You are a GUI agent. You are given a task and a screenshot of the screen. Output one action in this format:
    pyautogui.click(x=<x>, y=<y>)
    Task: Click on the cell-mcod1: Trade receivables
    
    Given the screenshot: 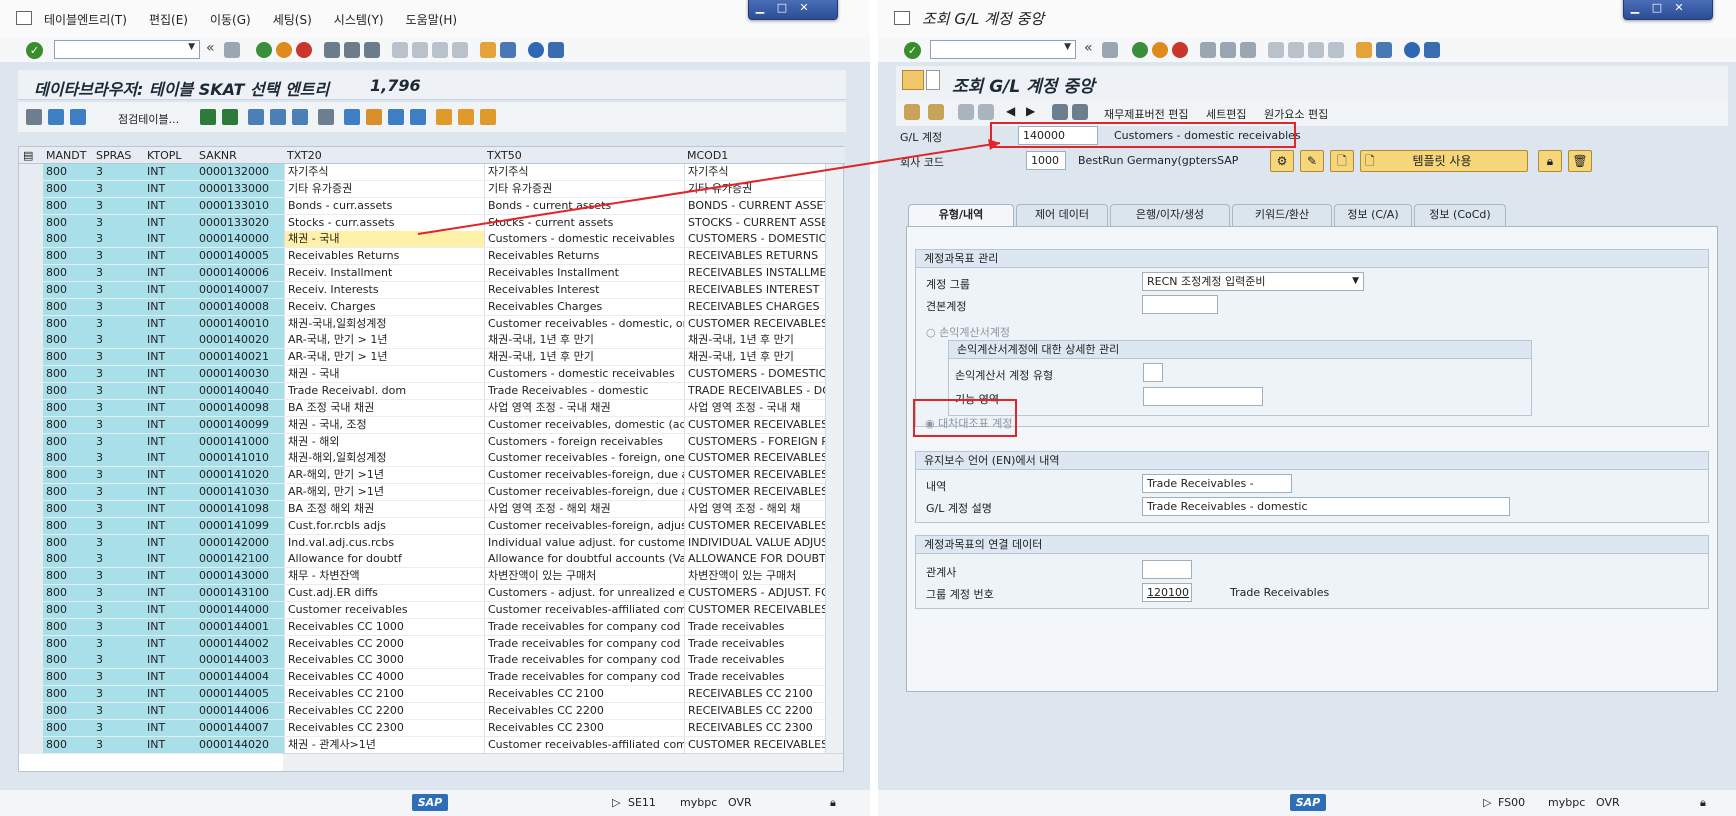 What is the action you would take?
    pyautogui.click(x=755, y=626)
    